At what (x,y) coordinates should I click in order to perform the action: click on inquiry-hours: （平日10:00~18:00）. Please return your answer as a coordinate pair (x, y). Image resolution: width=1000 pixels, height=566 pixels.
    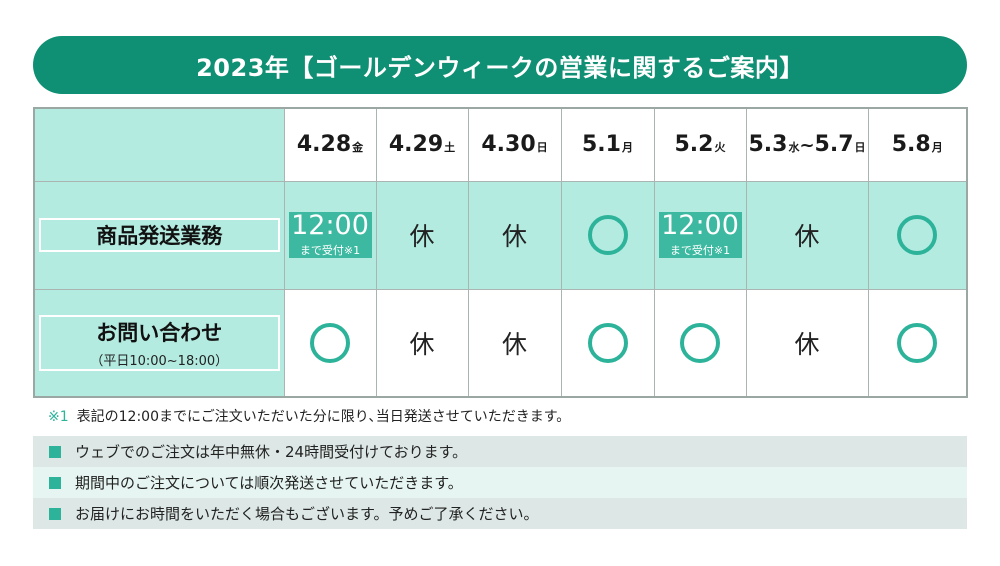
    Looking at the image, I should click on (159, 361).